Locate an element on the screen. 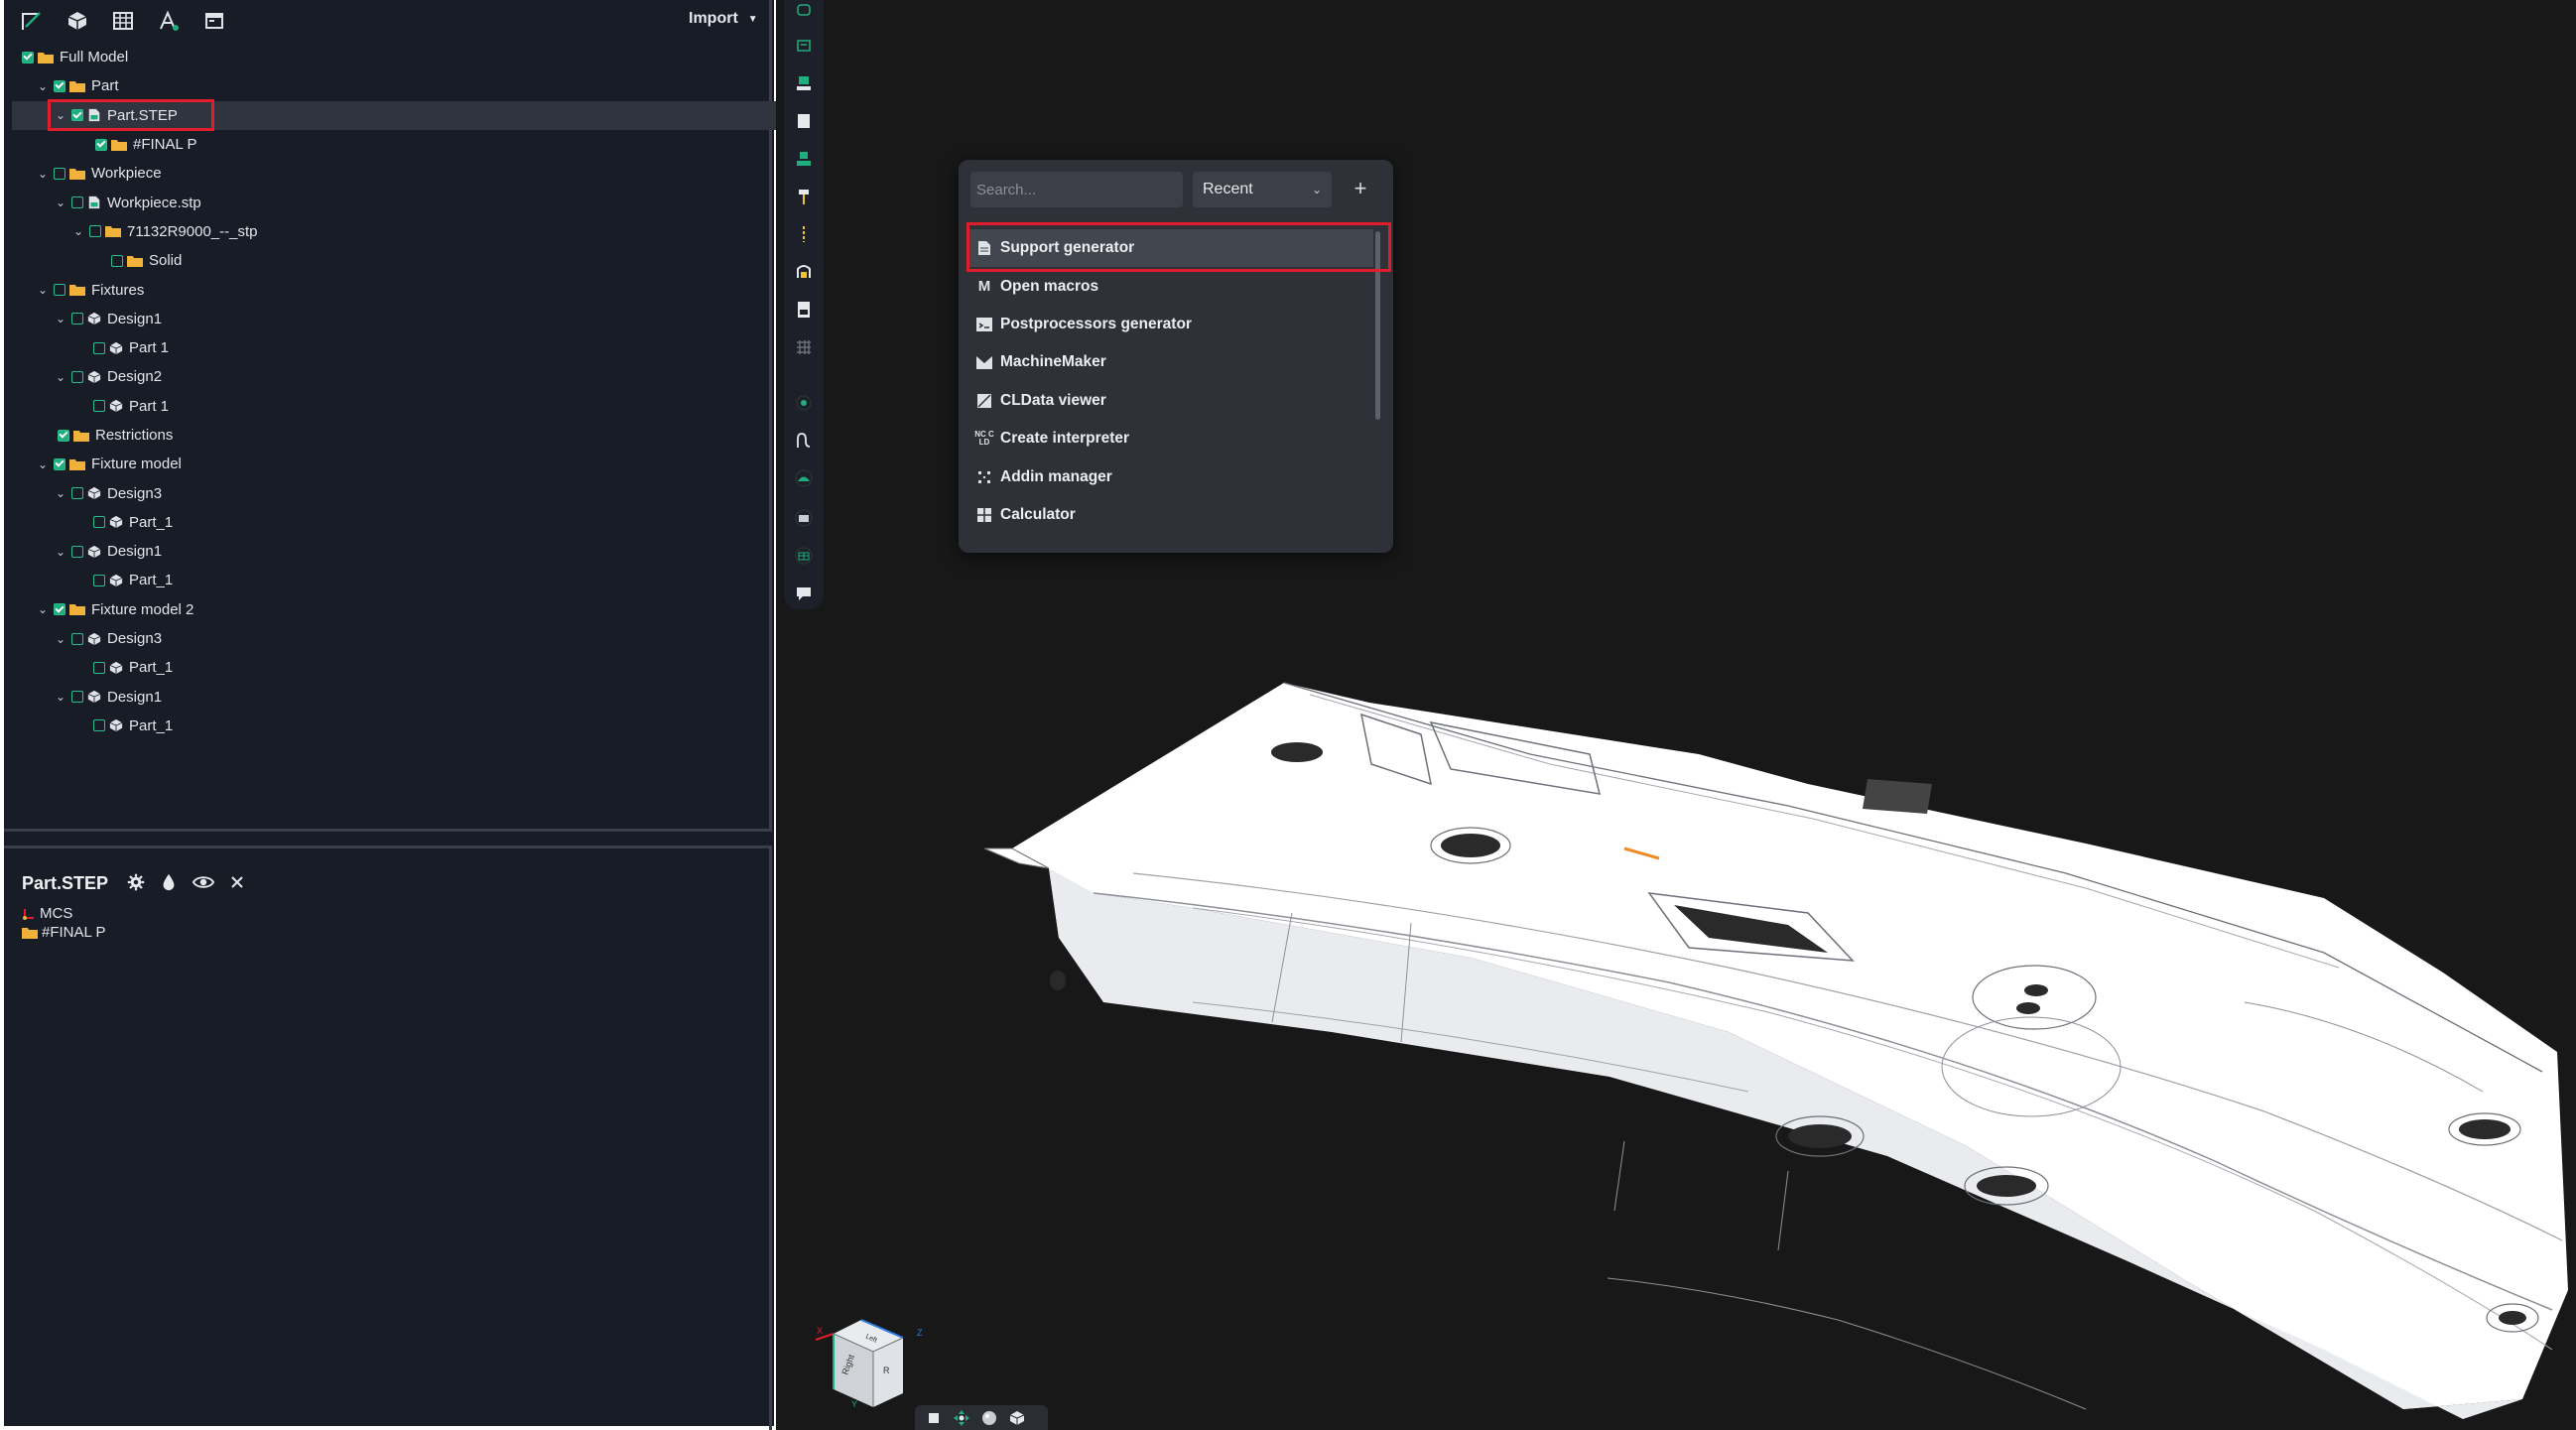 The image size is (2576, 1430). import-button: Import ▼ is located at coordinates (724, 19).